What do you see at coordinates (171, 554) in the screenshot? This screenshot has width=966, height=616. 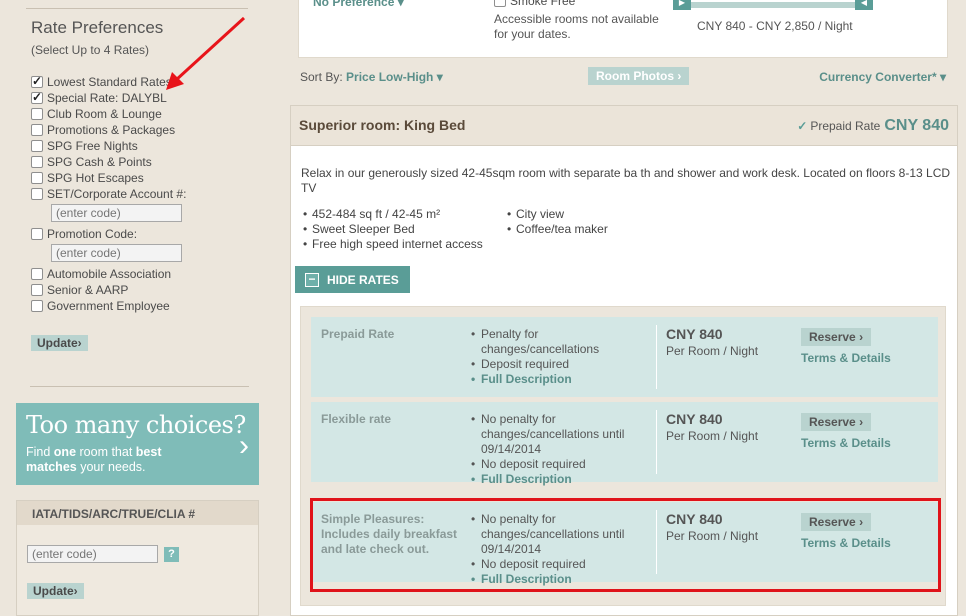 I see `help-icon: ?` at bounding box center [171, 554].